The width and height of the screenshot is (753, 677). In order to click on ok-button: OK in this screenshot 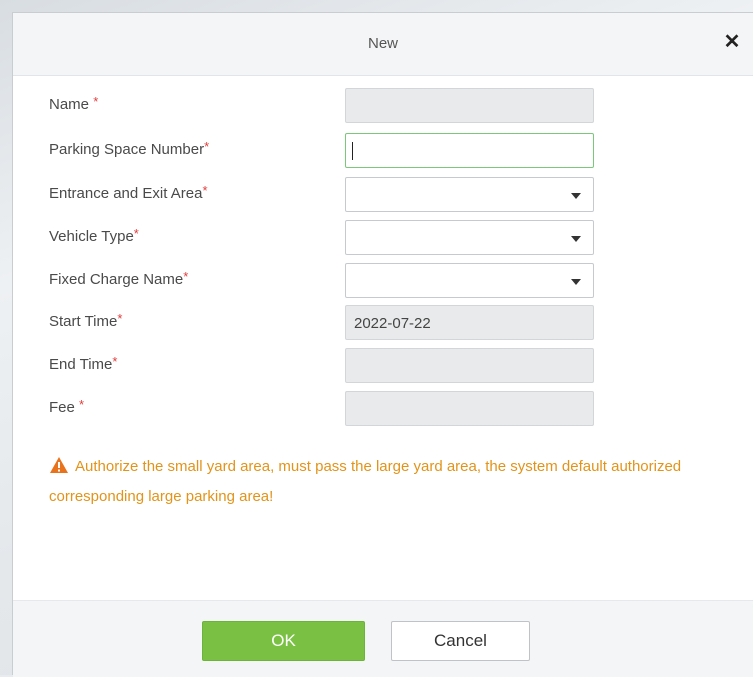, I will do `click(283, 641)`.